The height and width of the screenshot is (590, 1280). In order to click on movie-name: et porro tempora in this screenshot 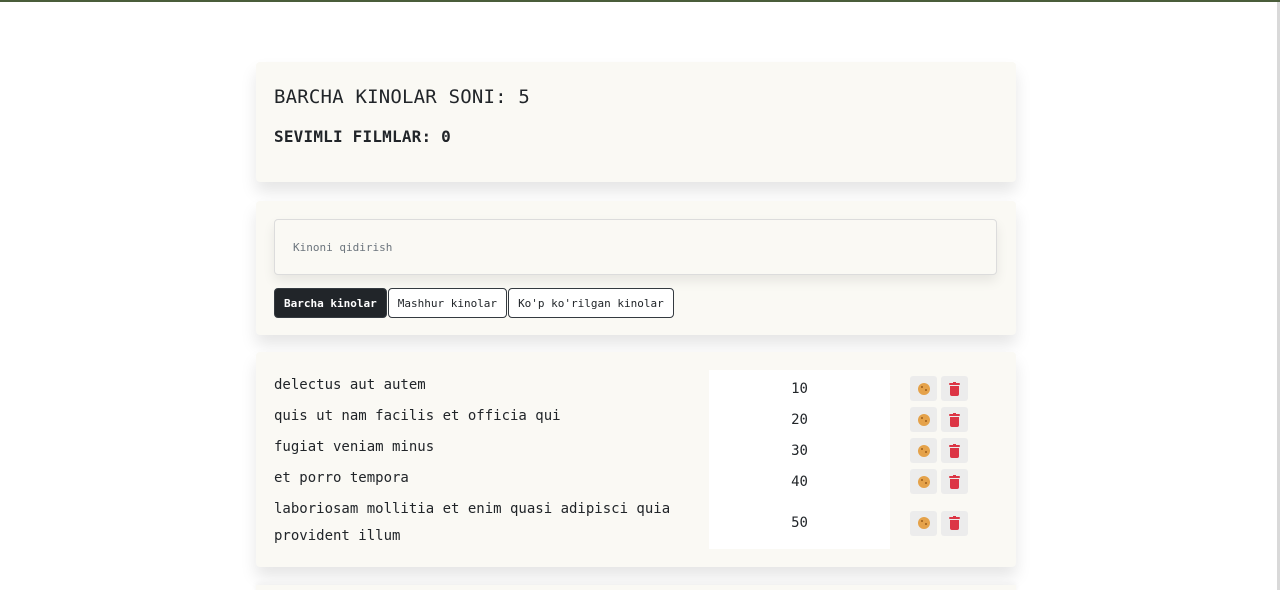, I will do `click(341, 478)`.